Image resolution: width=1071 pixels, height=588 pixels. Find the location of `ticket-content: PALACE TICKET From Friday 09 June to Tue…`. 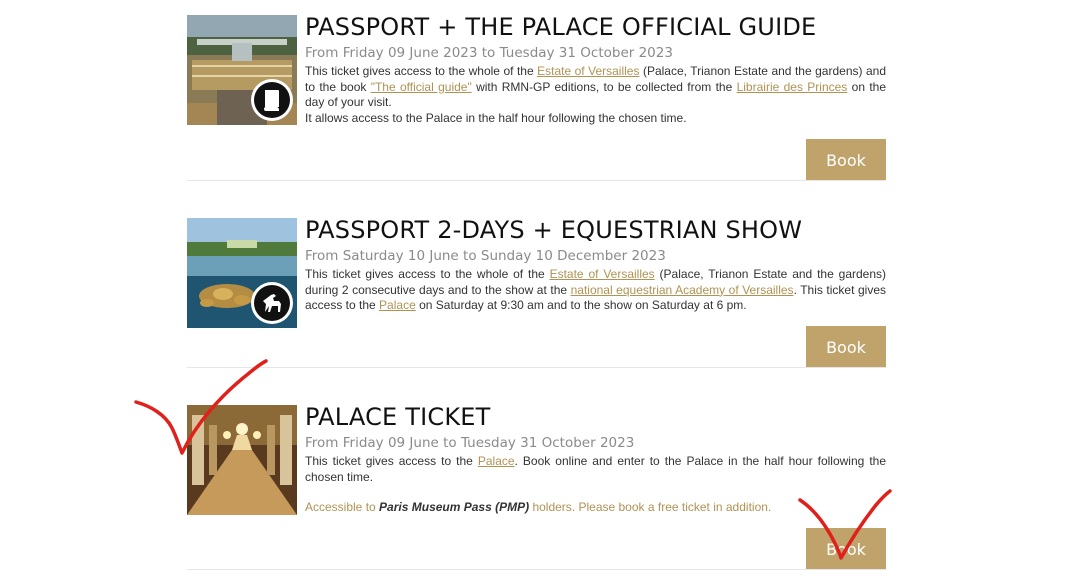

ticket-content: PALACE TICKET From Friday 09 June to Tue… is located at coordinates (595, 458).